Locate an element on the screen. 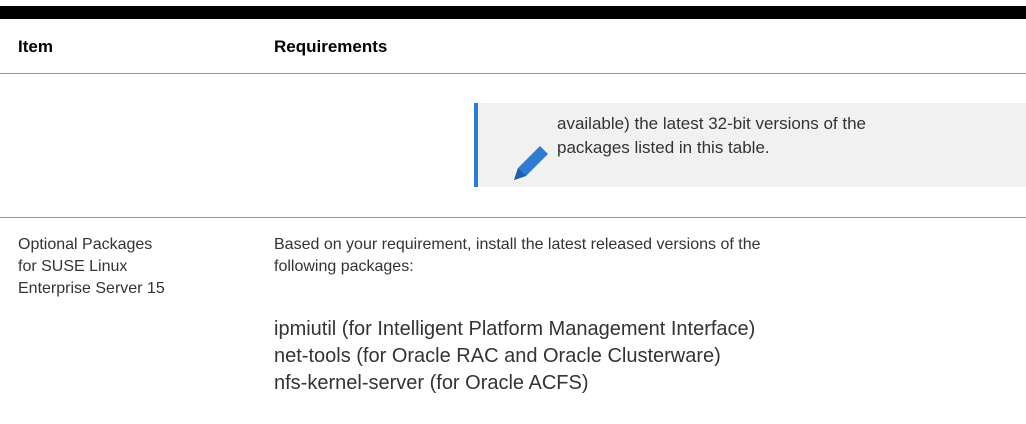  header-divider is located at coordinates (513, 73).